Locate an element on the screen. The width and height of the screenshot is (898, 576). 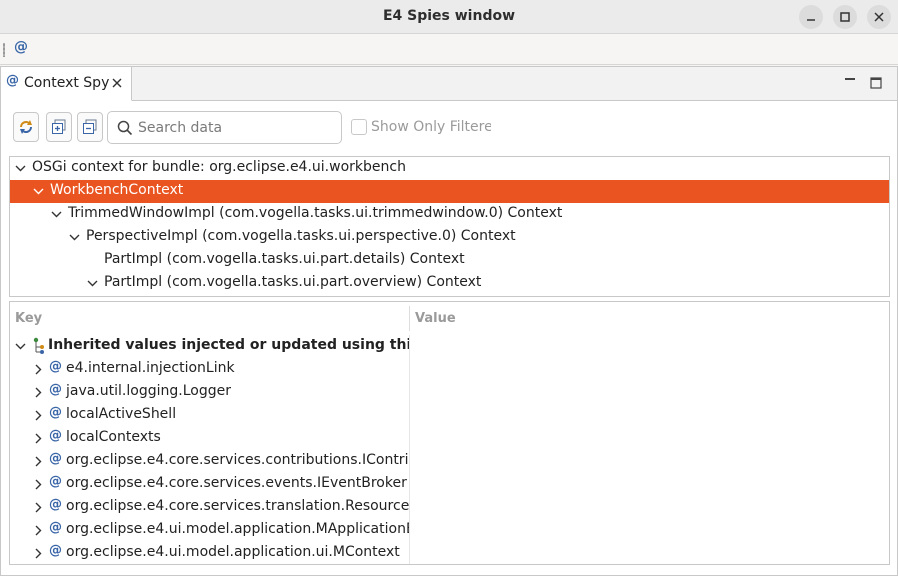
show-only-filtered-checkbox is located at coordinates (359, 127).